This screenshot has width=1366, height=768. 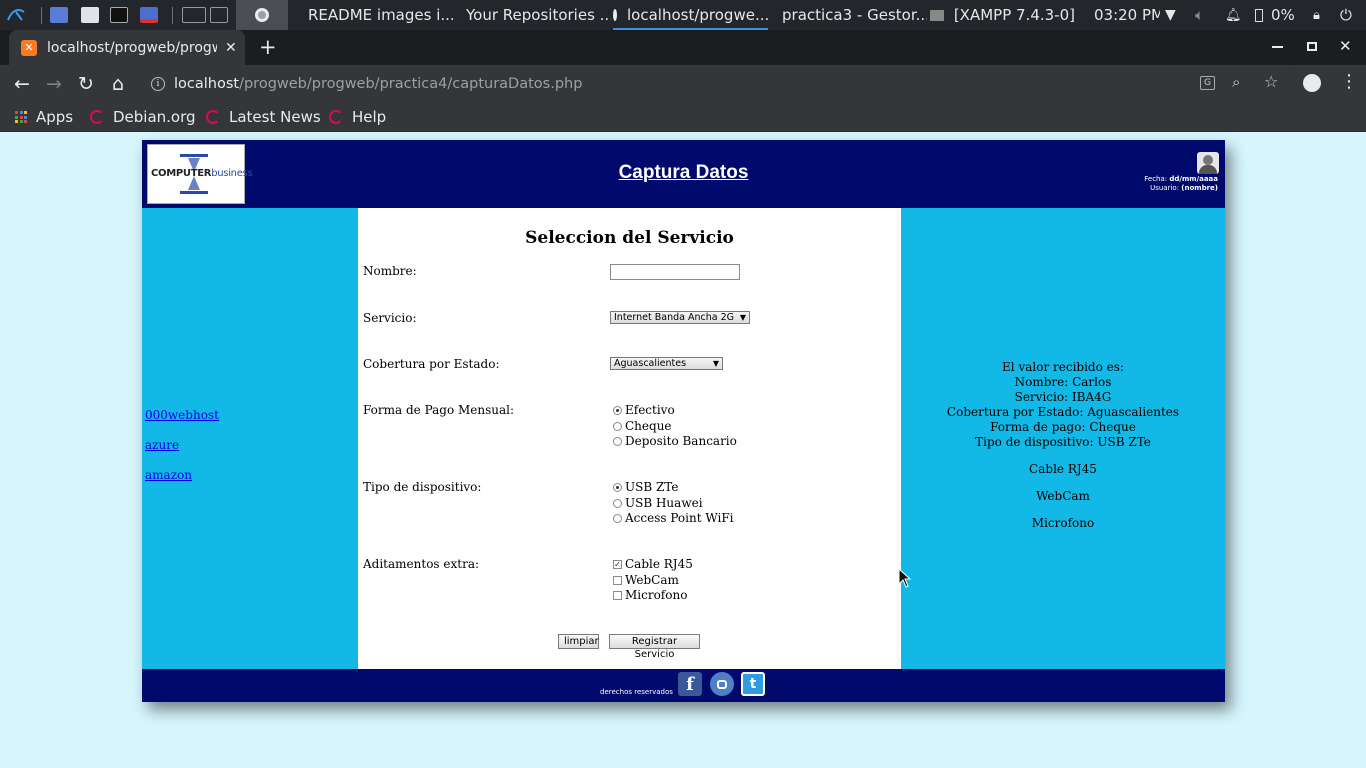 I want to click on cobertura-label: Cobertura por Estado:, so click(x=431, y=364).